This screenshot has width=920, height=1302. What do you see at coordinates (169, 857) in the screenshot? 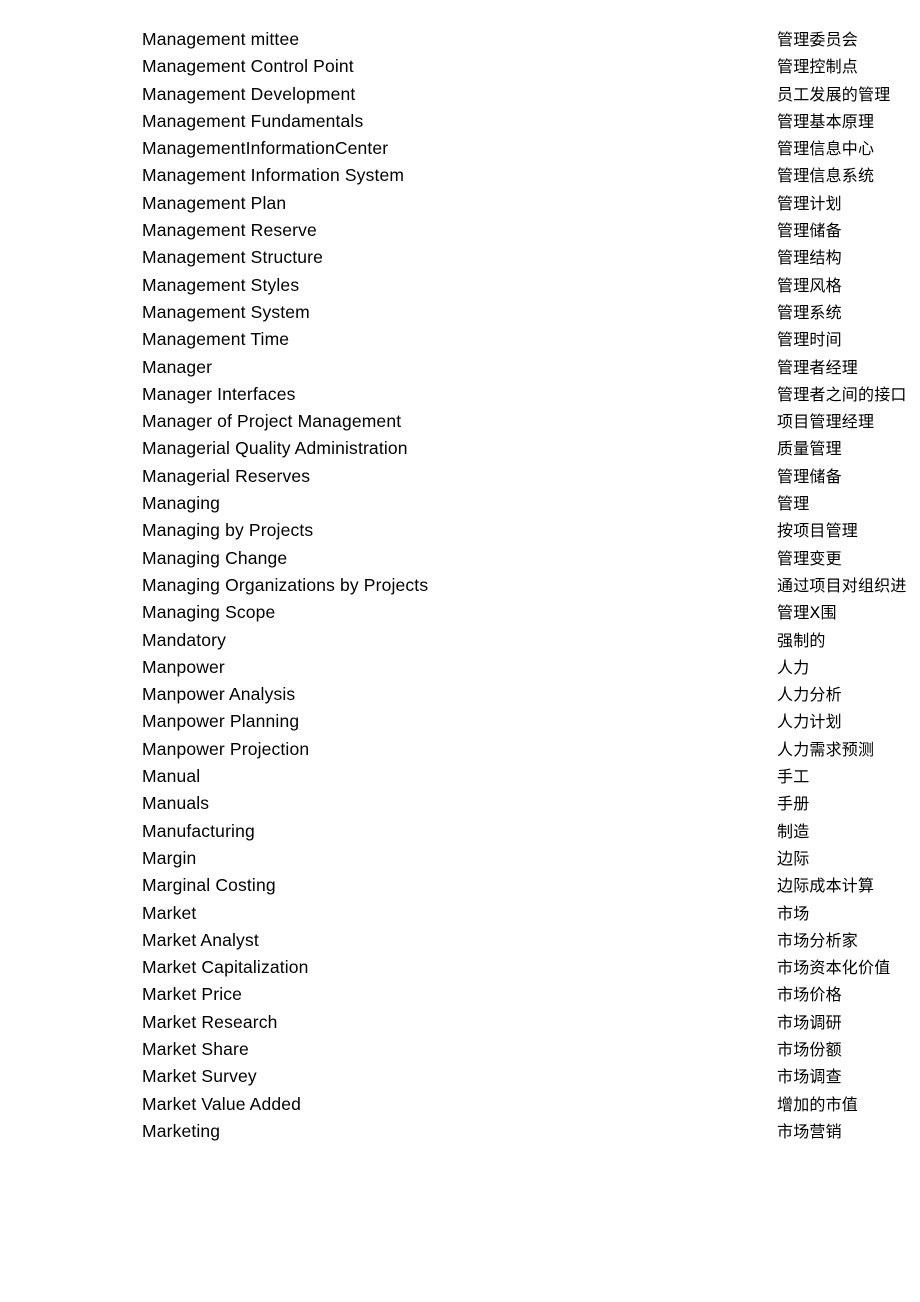
I see `term-english: Margin` at bounding box center [169, 857].